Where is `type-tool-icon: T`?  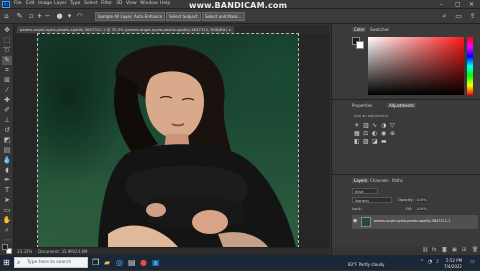
type-tool-icon: T is located at coordinates (7, 190).